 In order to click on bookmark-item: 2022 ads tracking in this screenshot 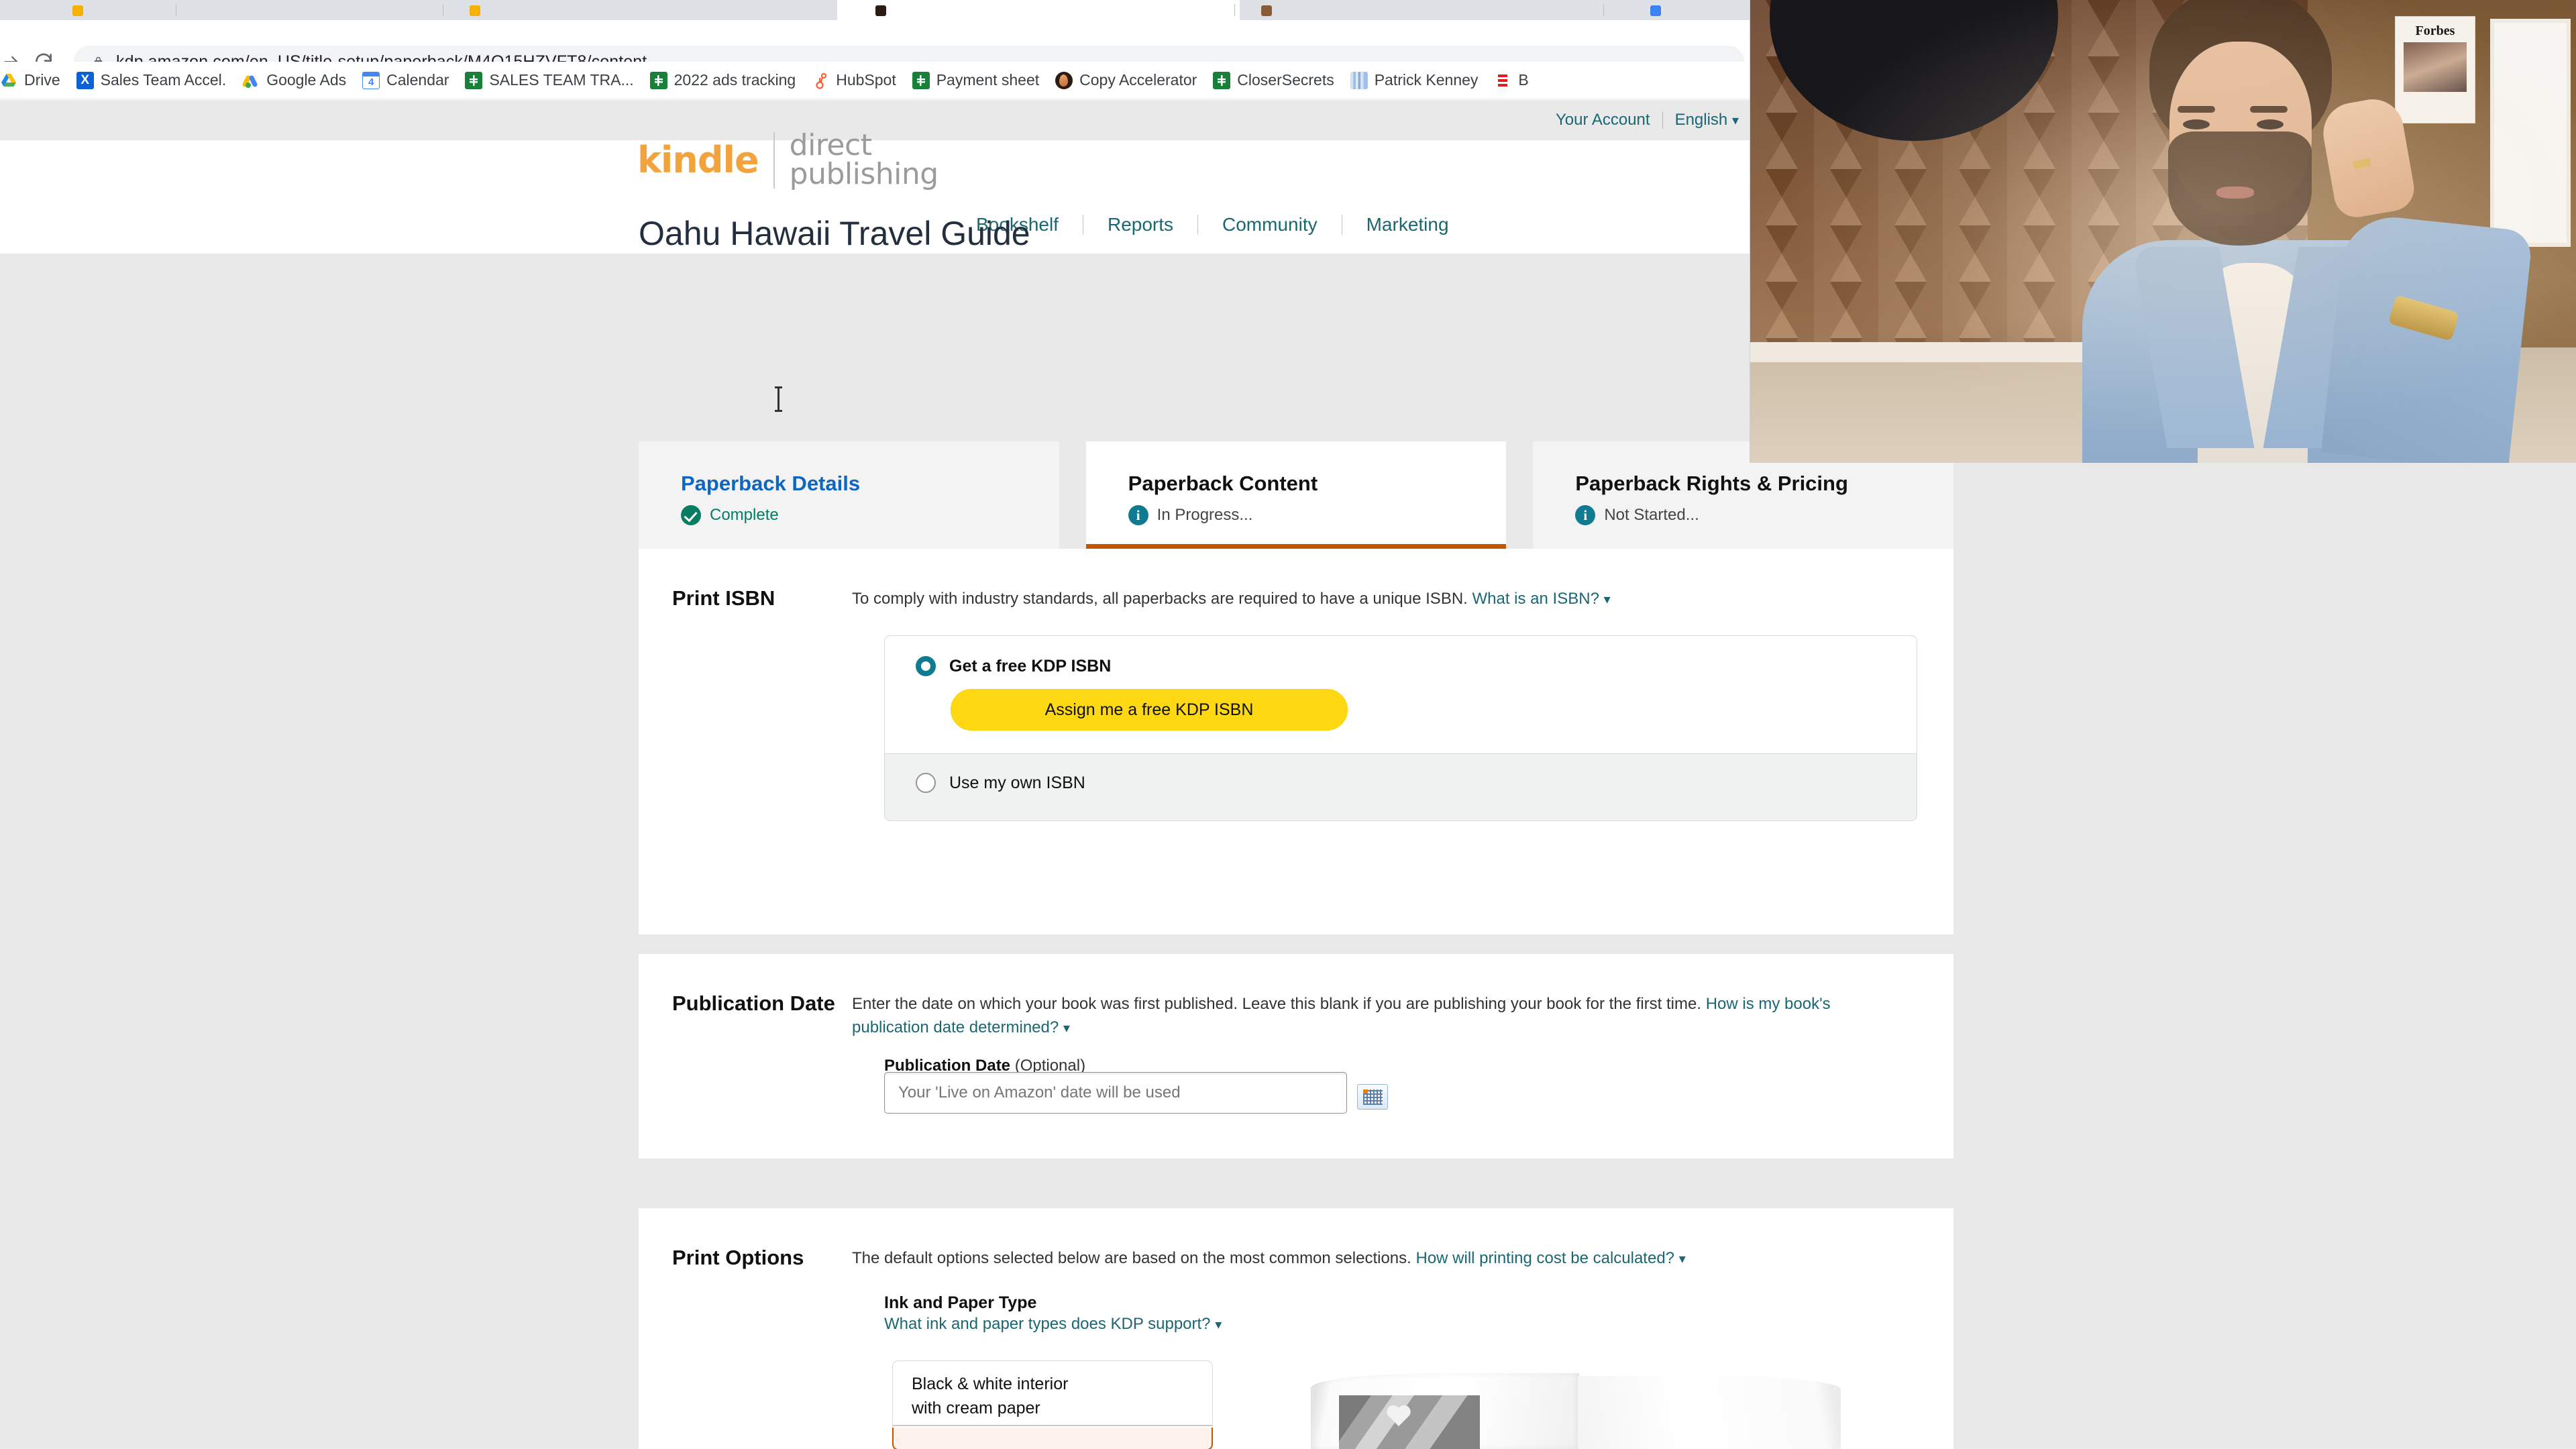, I will do `click(723, 80)`.